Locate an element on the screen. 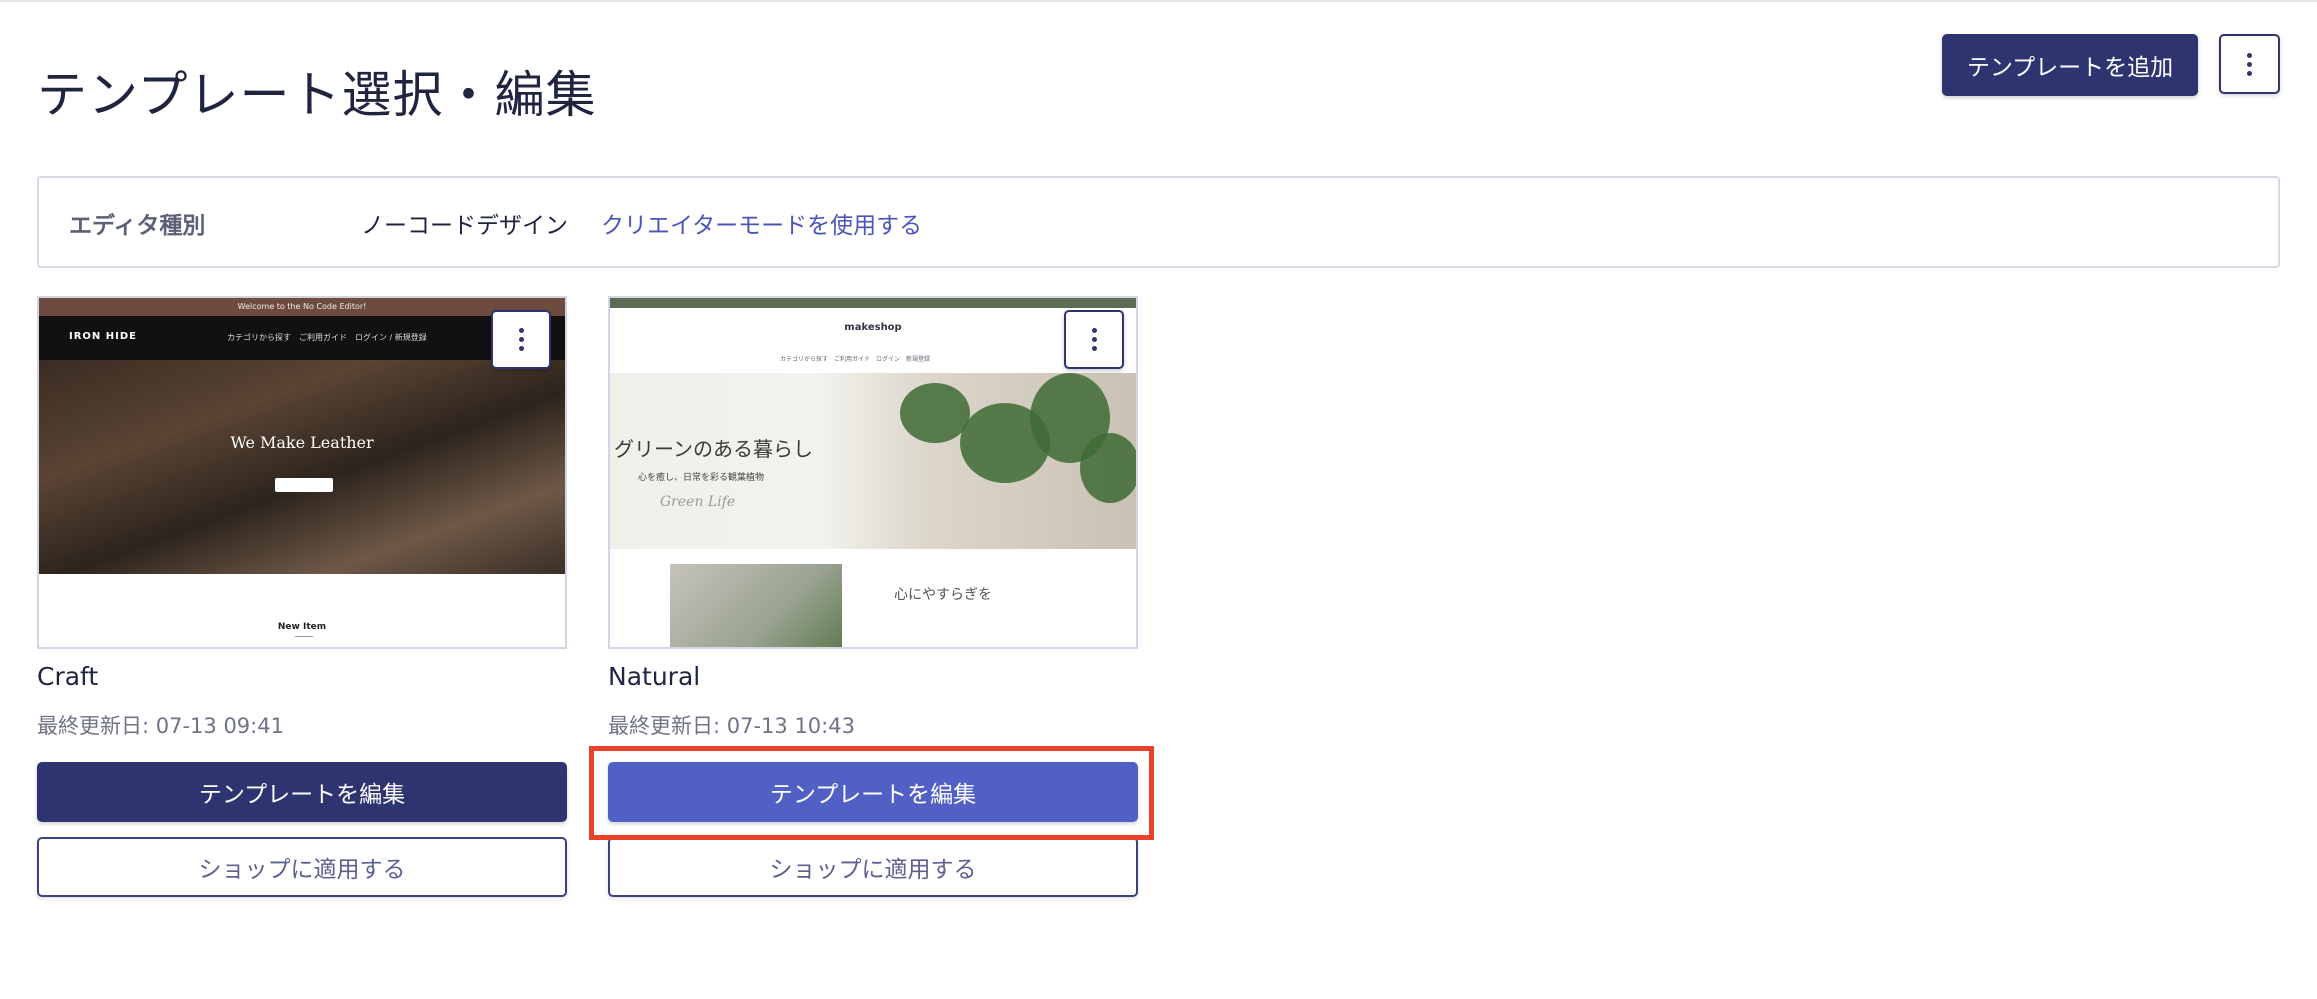 This screenshot has height=999, width=2317. thumb-hero-button is located at coordinates (304, 485).